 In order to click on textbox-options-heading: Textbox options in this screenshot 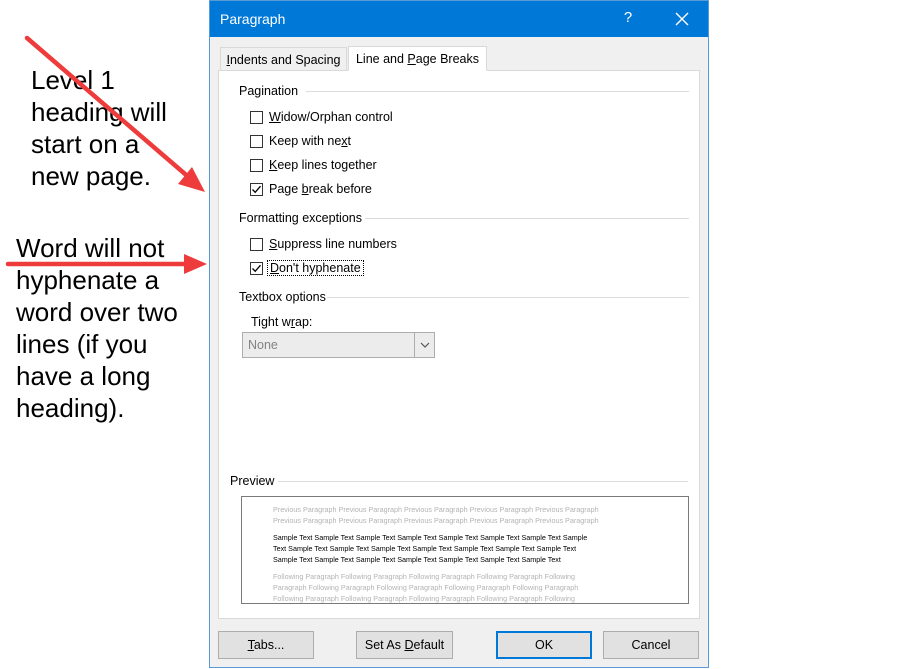, I will do `click(282, 297)`.